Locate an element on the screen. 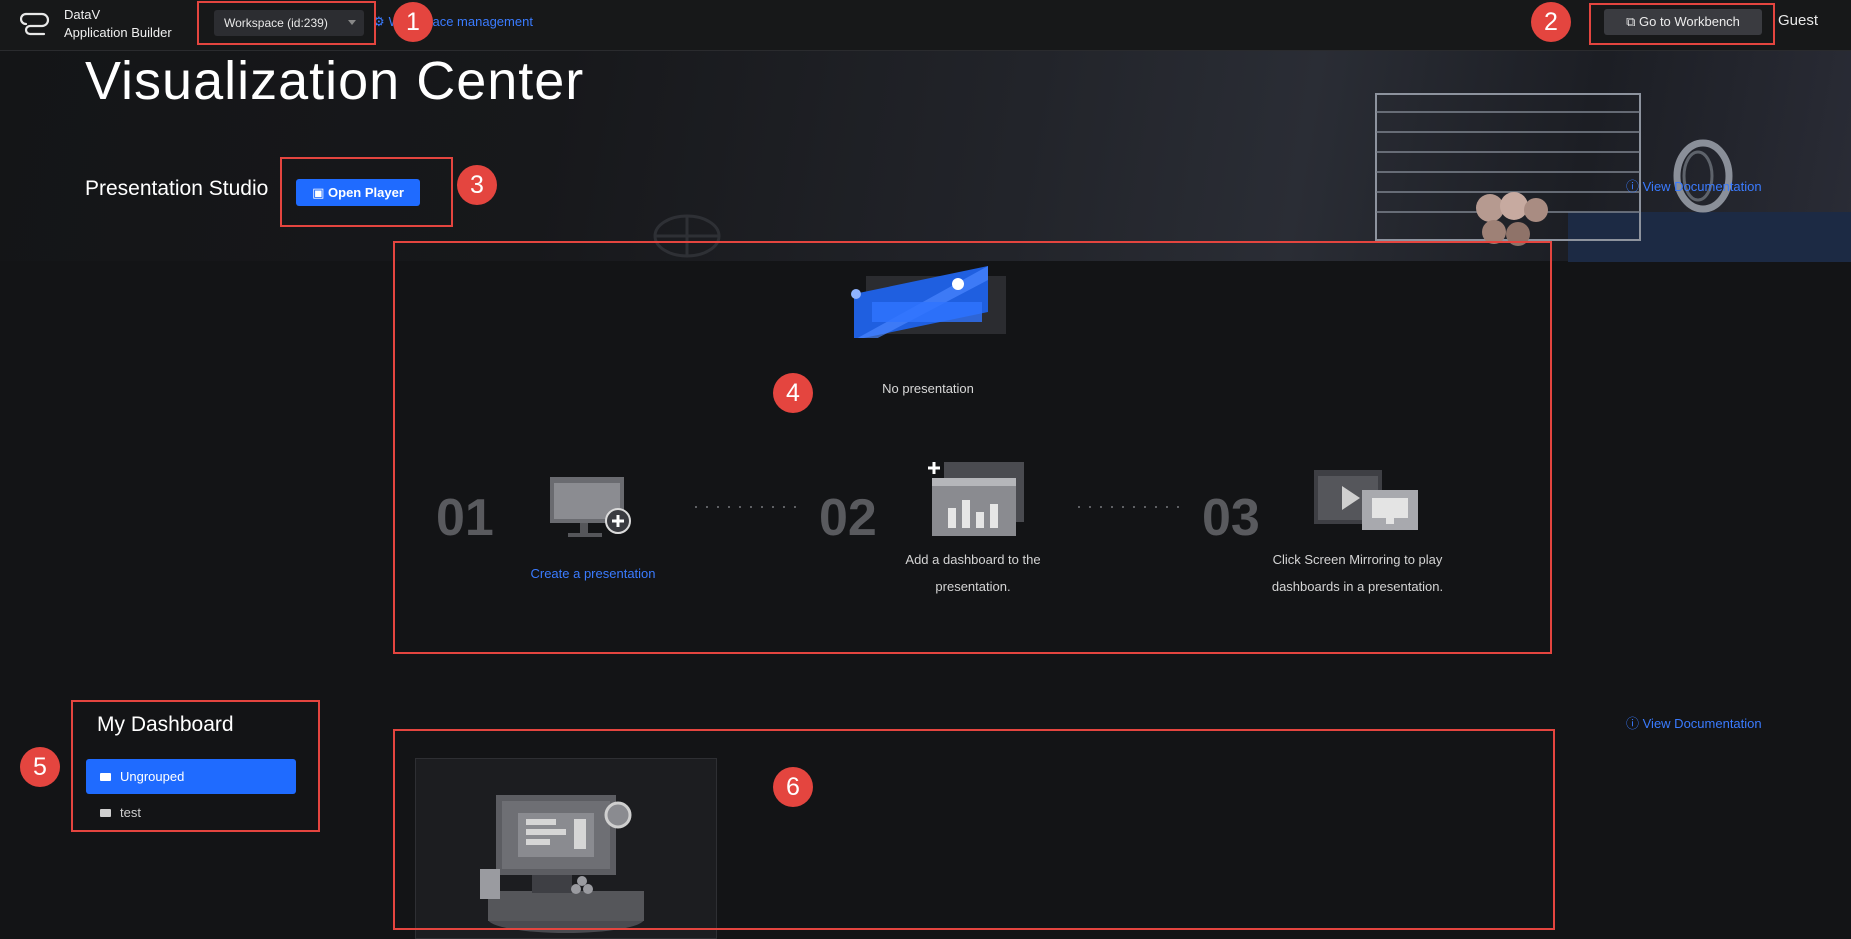 This screenshot has width=1851, height=939. user-name: Guest is located at coordinates (1798, 20).